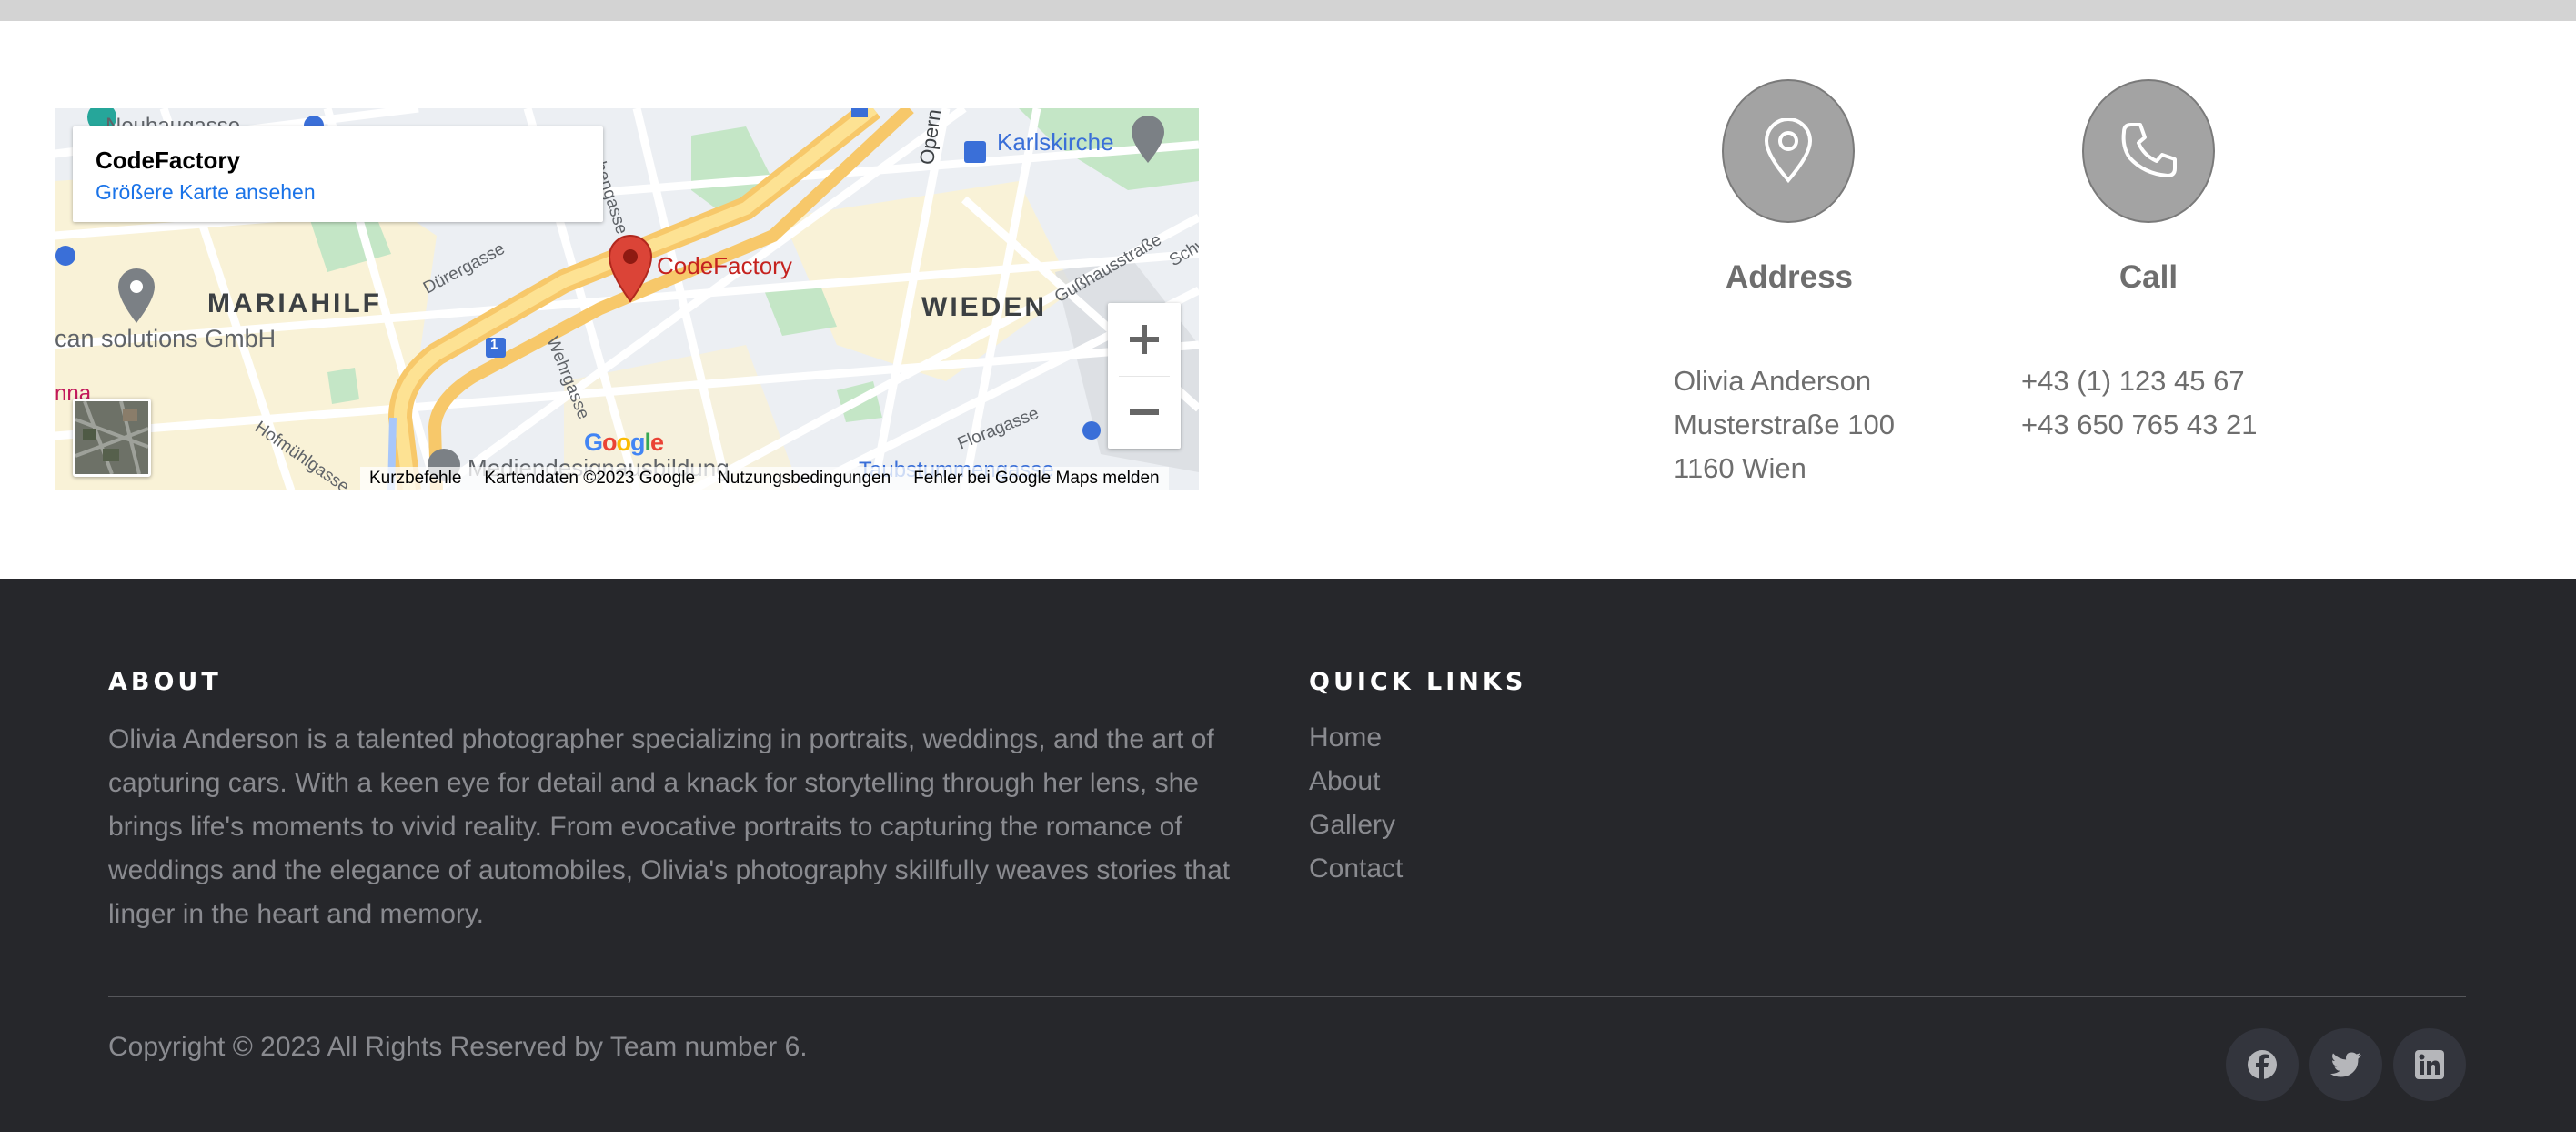 The image size is (2576, 1132). I want to click on map-label-company: can solutions GmbH, so click(166, 338).